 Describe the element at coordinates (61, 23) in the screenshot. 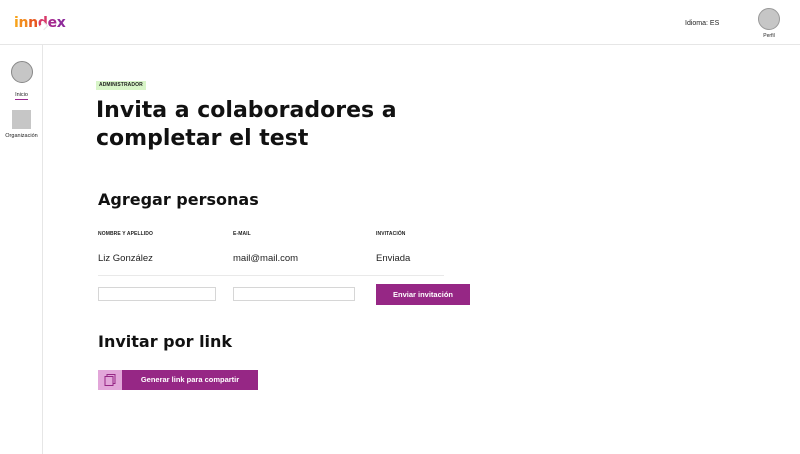

I see `logo-letter: x` at that location.